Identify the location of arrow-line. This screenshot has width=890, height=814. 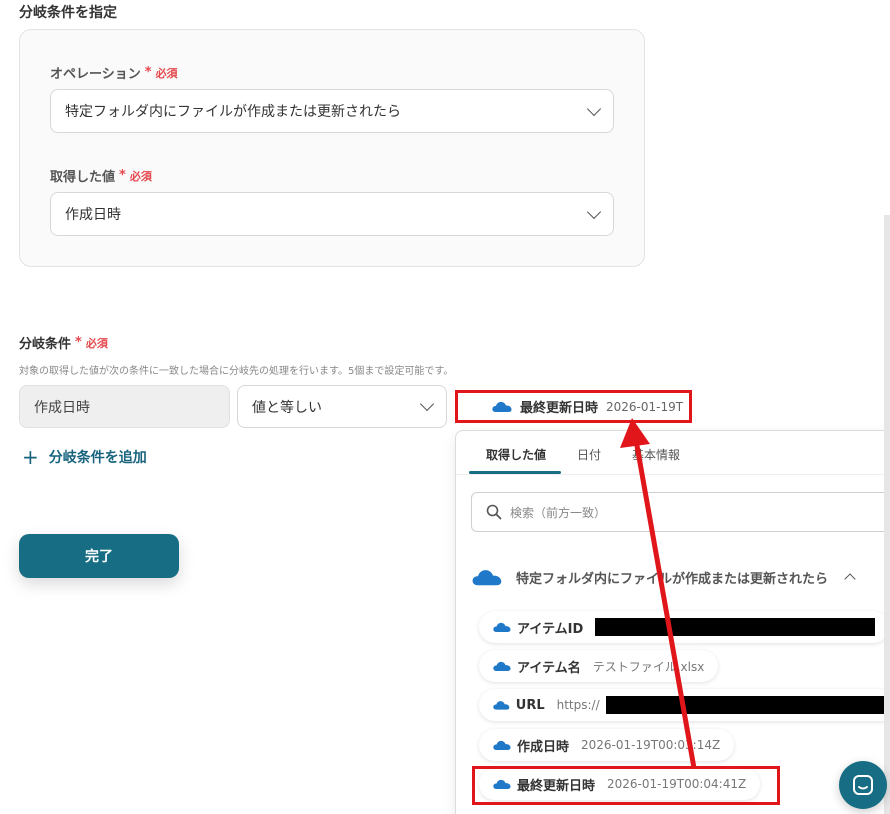
(665, 604).